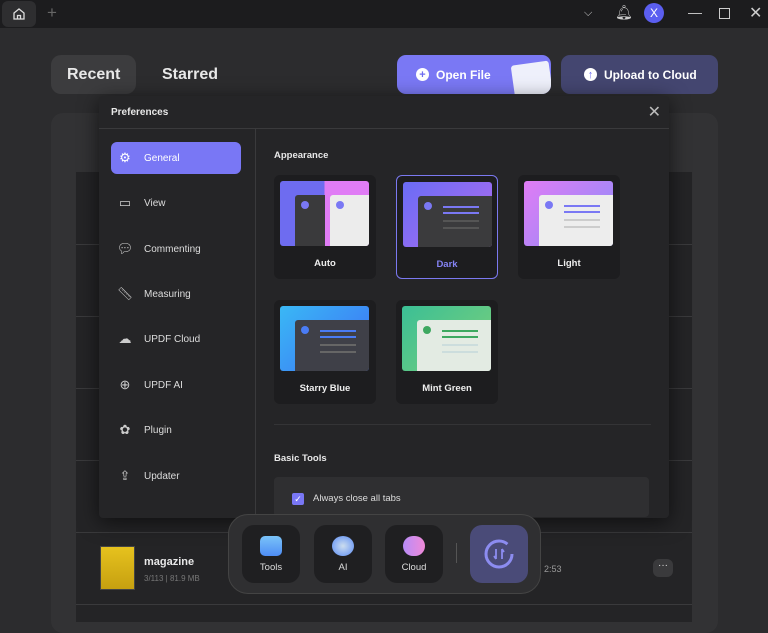  I want to click on ai-icon, so click(343, 546).